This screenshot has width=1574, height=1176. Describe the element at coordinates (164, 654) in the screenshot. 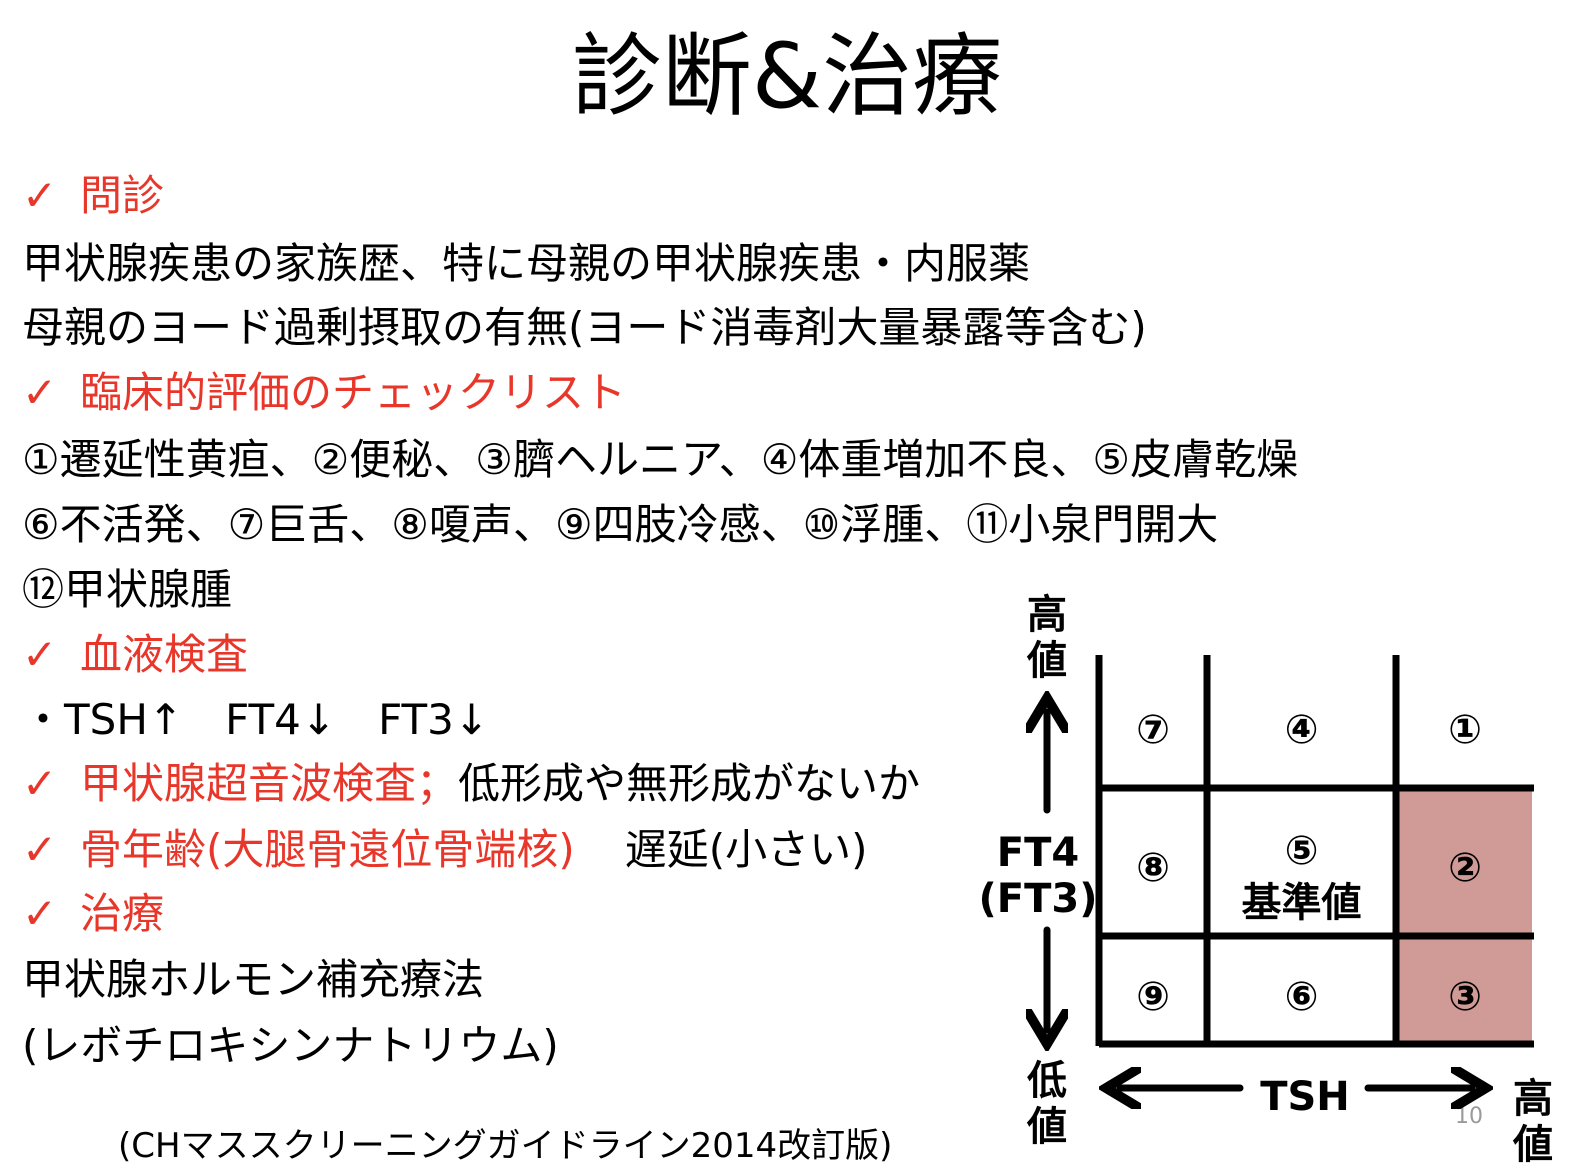

I see `section-heading: 血液検査` at that location.